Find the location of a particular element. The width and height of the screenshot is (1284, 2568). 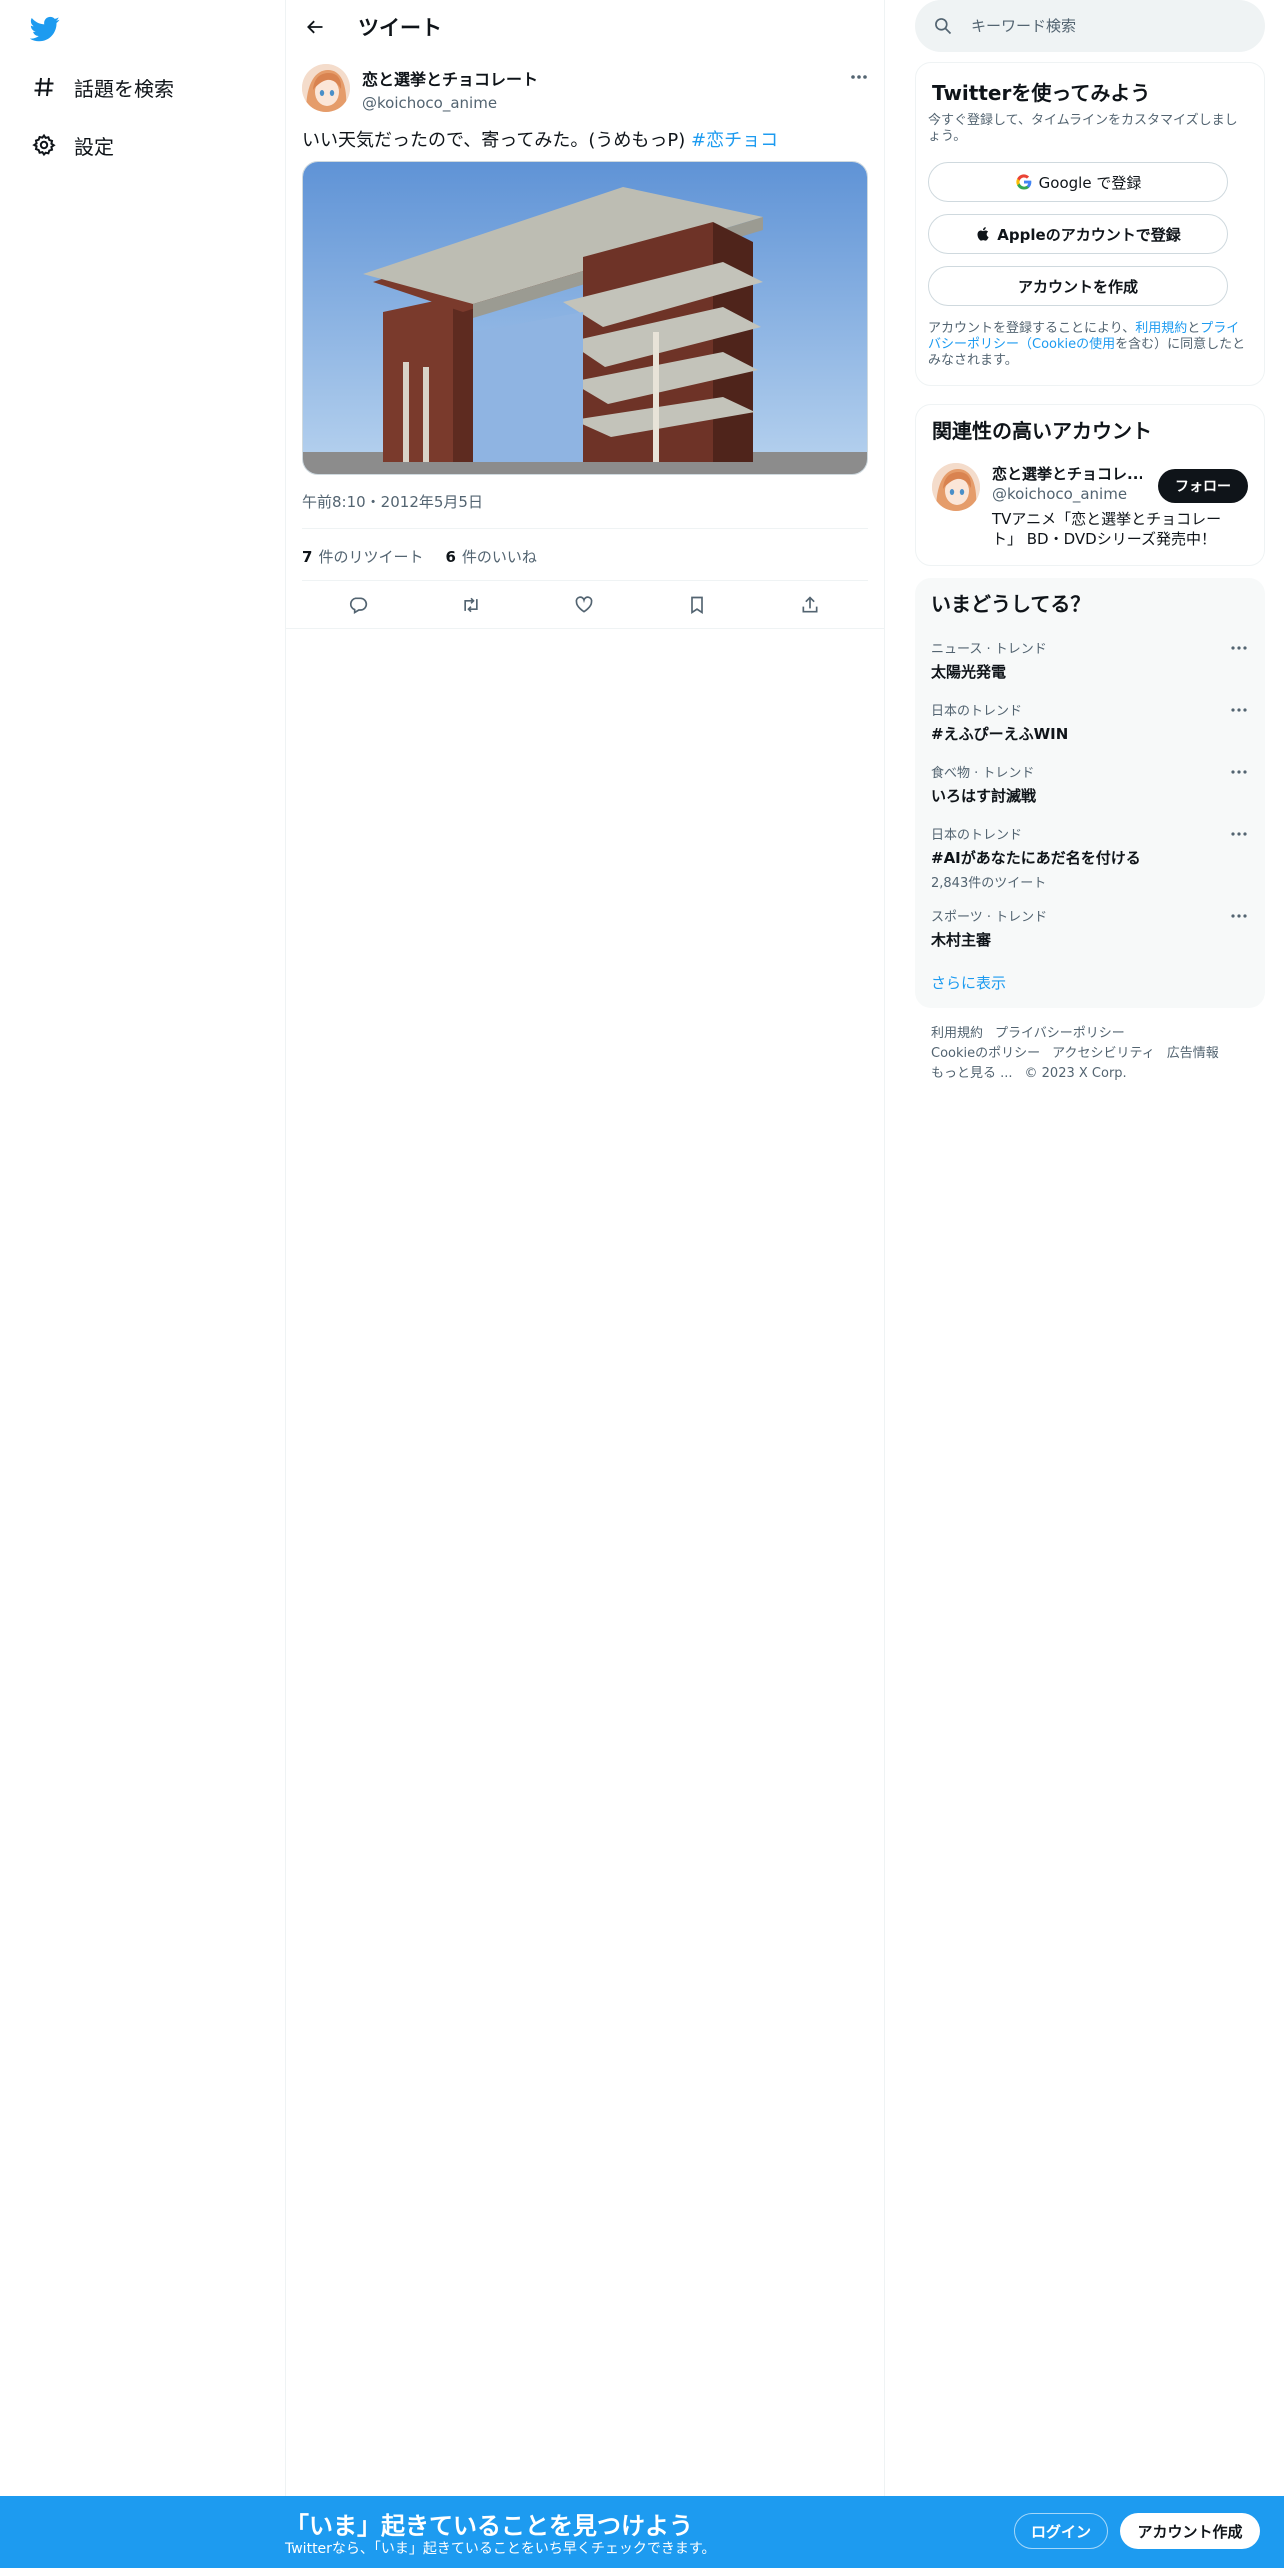

page-title: ツイート is located at coordinates (400, 28).